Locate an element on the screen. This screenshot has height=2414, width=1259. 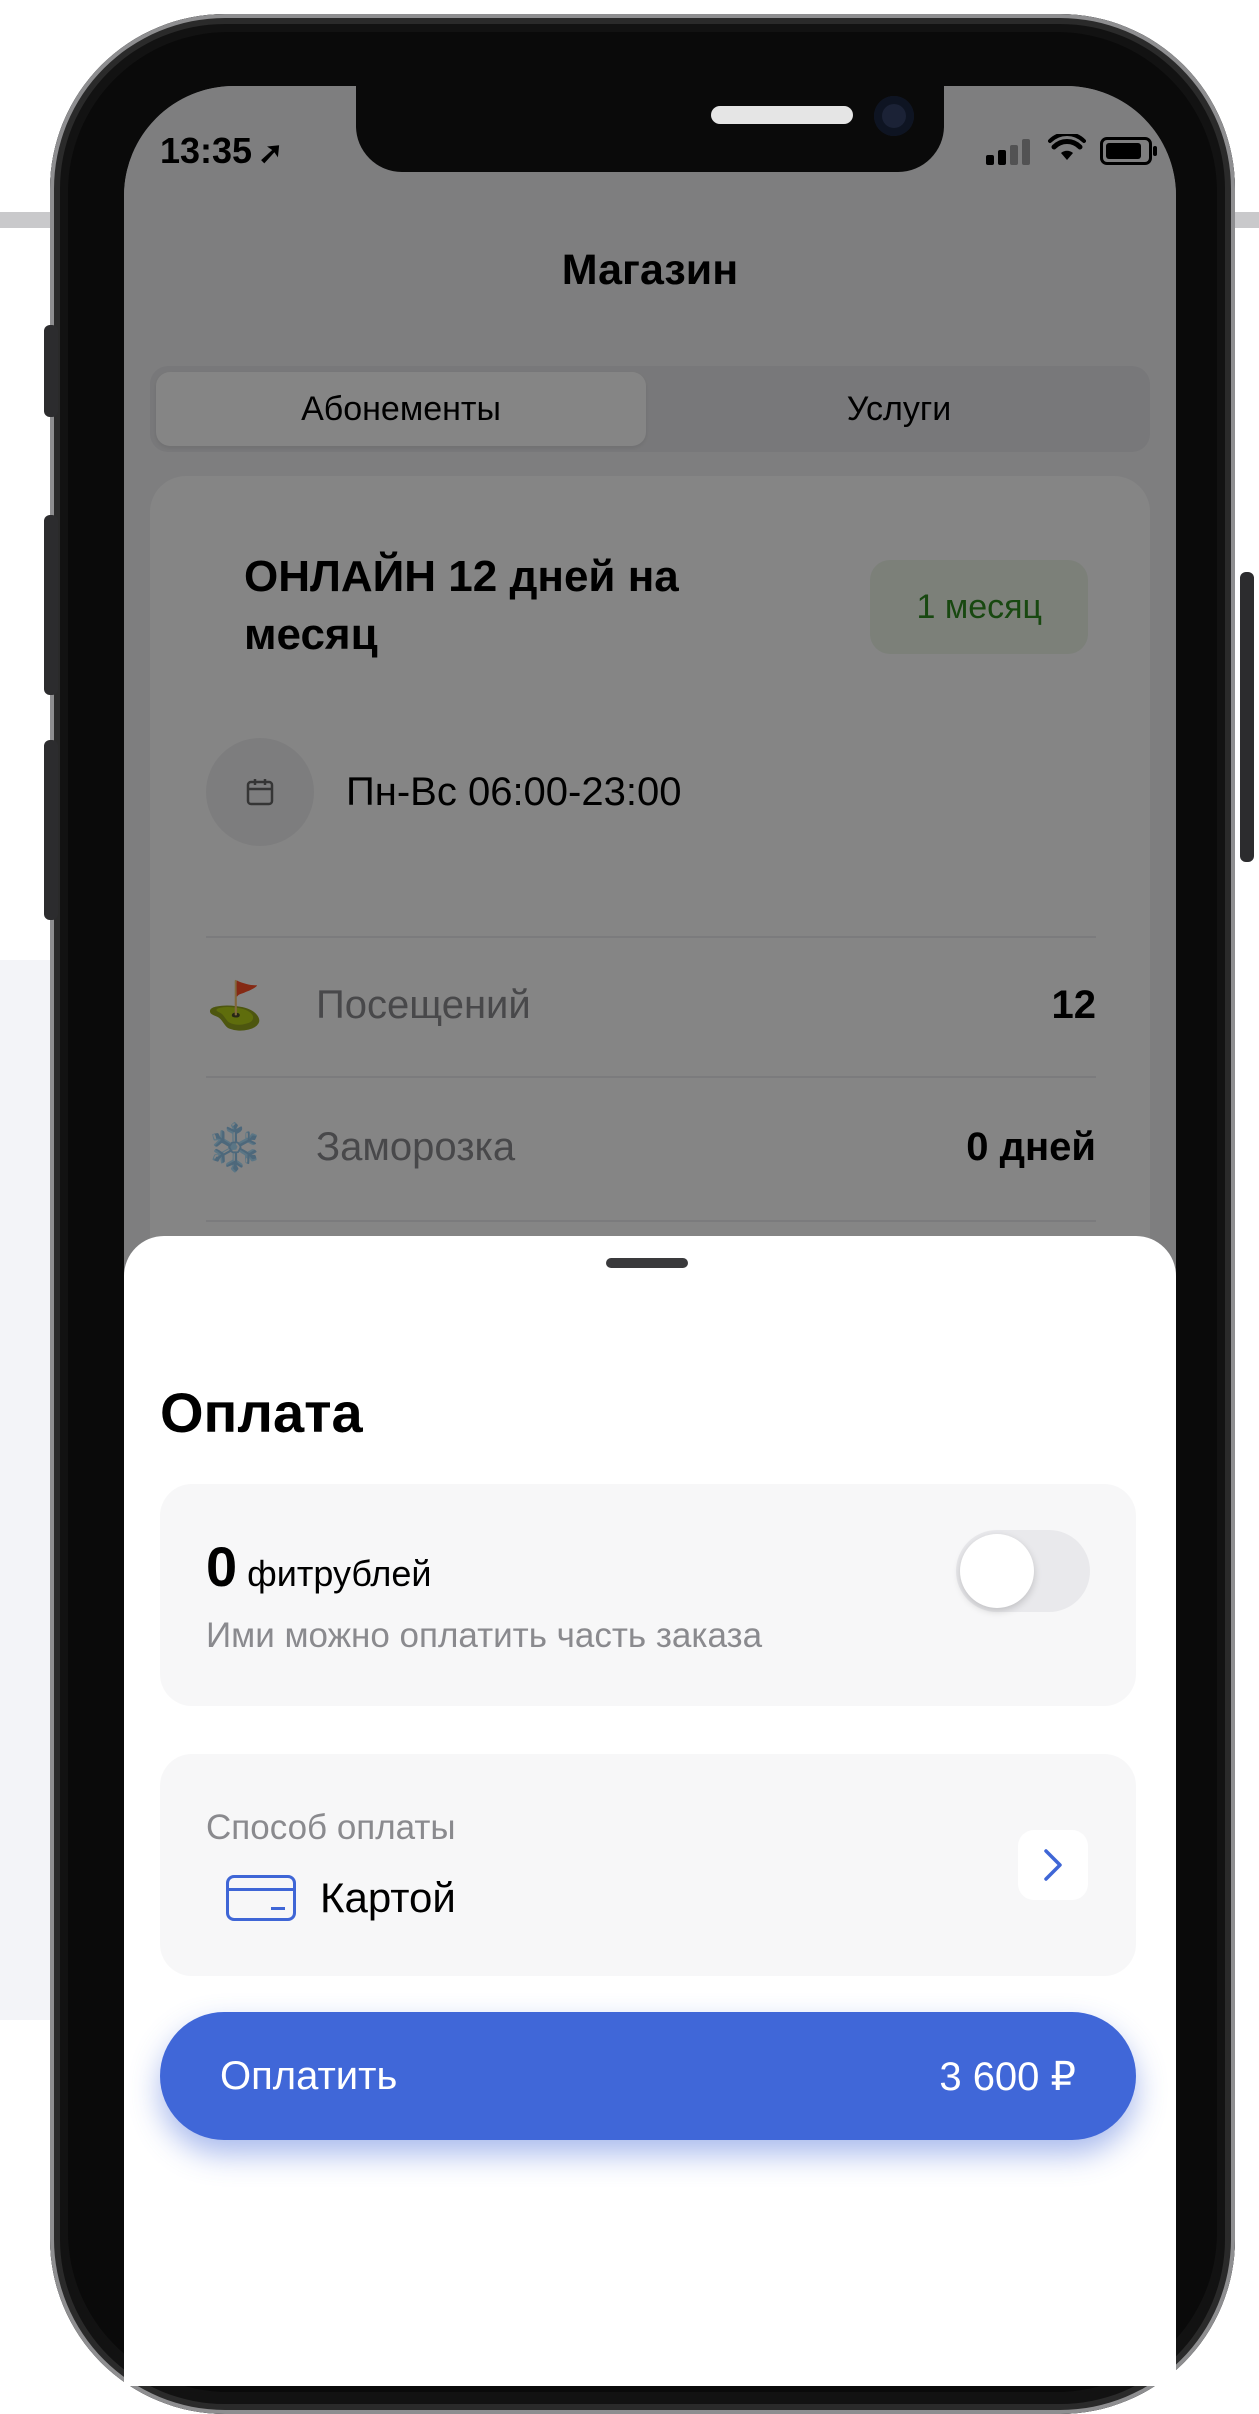
speaker-grille is located at coordinates (782, 115).